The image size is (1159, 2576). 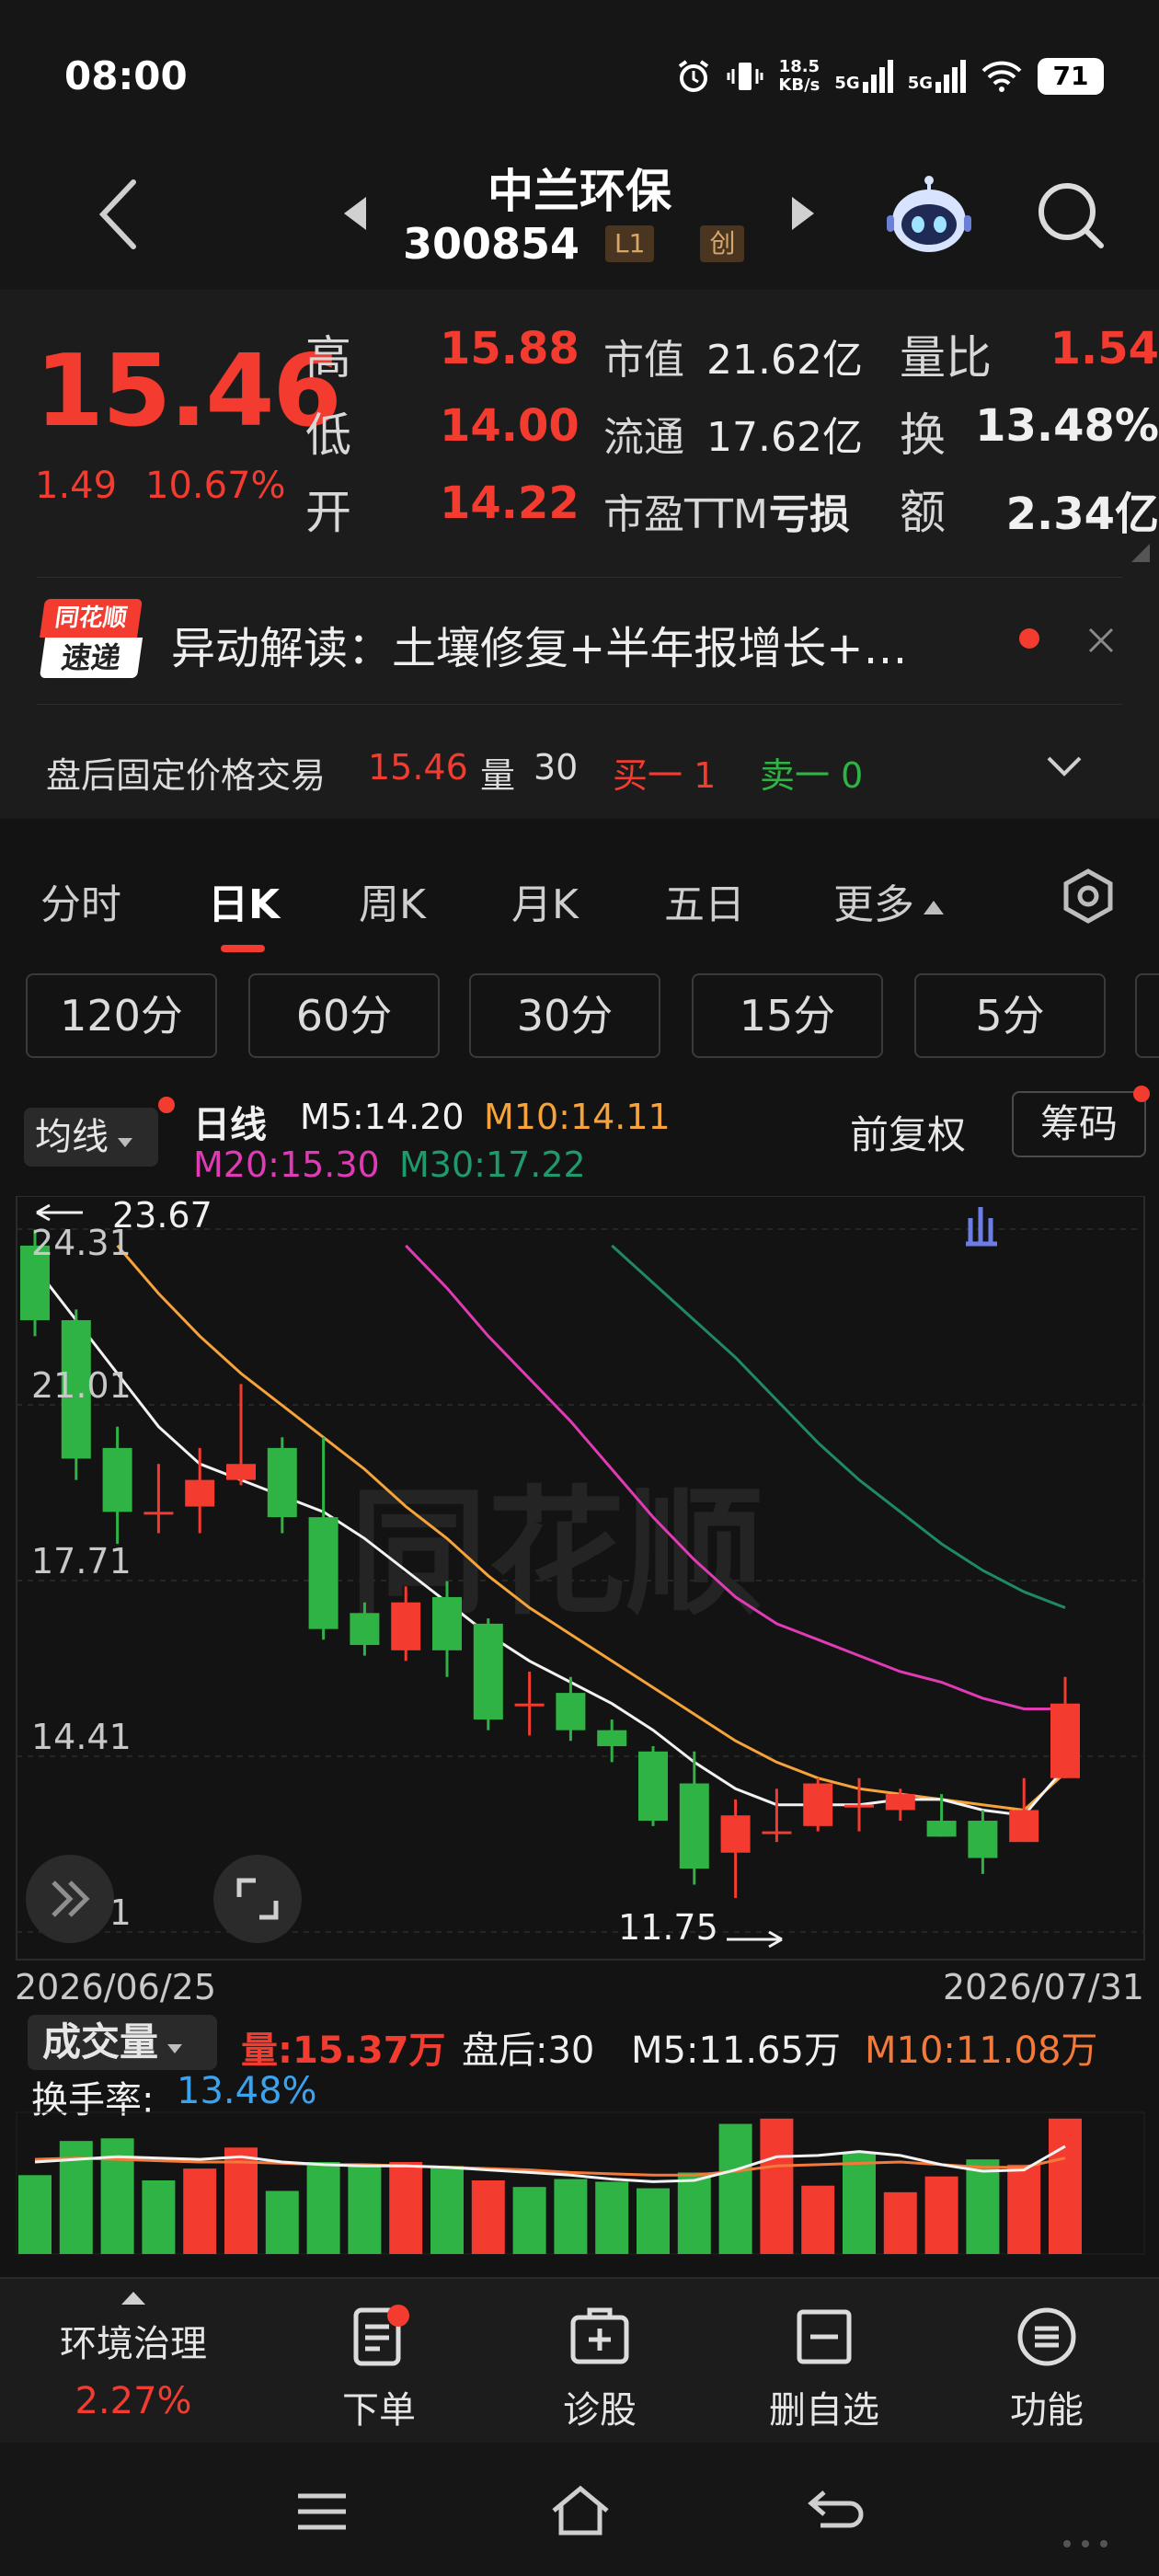 What do you see at coordinates (418, 767) in the screenshot?
I see `after-hours-price: 15.46` at bounding box center [418, 767].